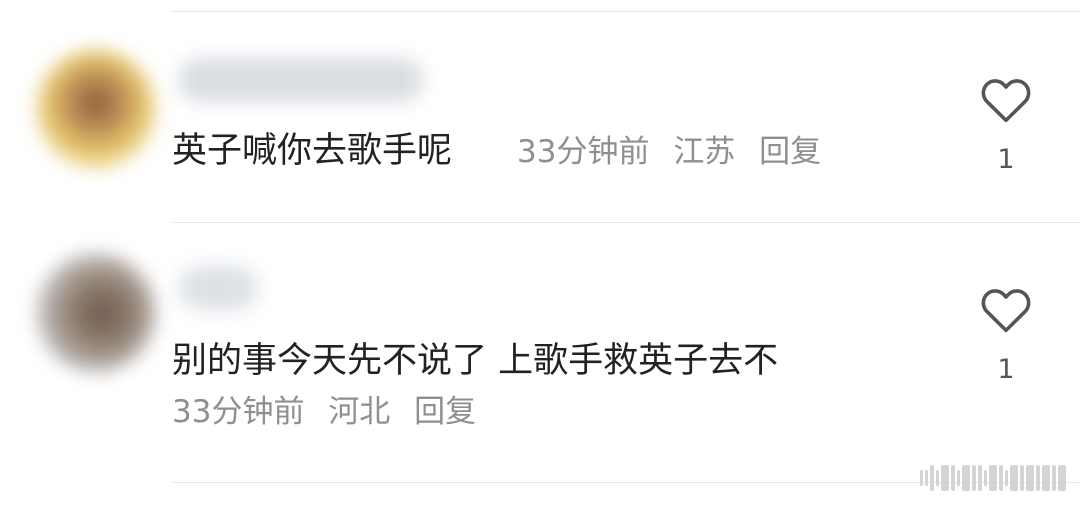 This screenshot has width=1080, height=505. Describe the element at coordinates (359, 412) in the screenshot. I see `comment-location: 河北` at that location.